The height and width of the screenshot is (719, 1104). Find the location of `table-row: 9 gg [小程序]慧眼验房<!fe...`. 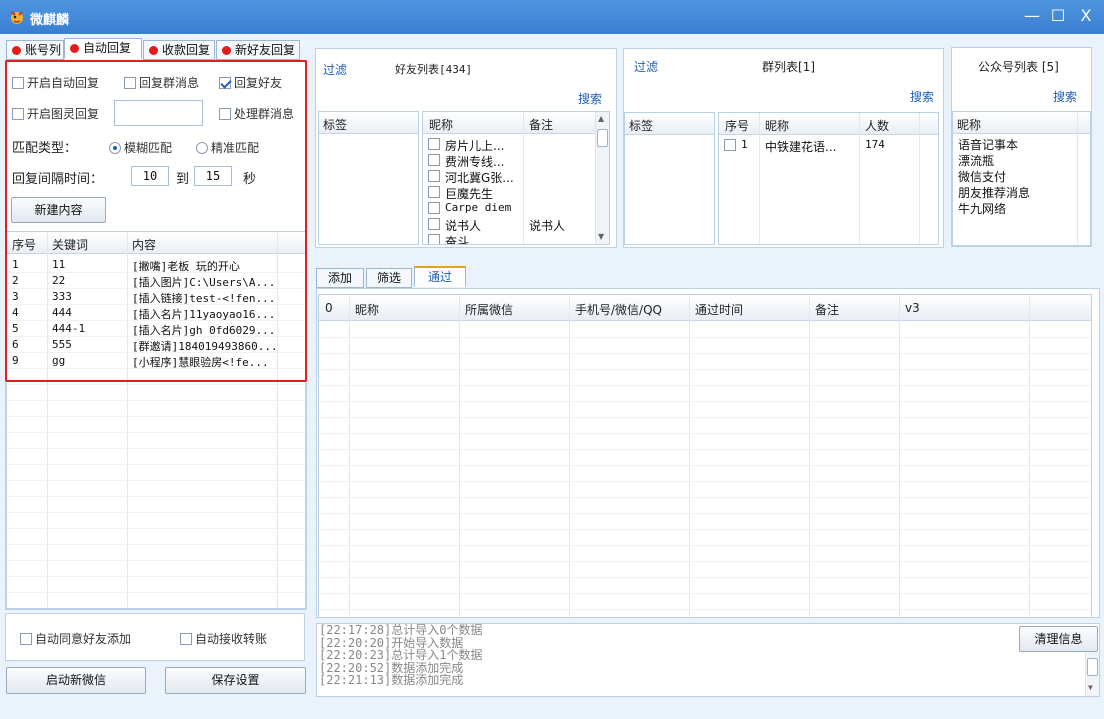

table-row: 9 gg [小程序]慧眼验房<!fe... is located at coordinates (156, 361).